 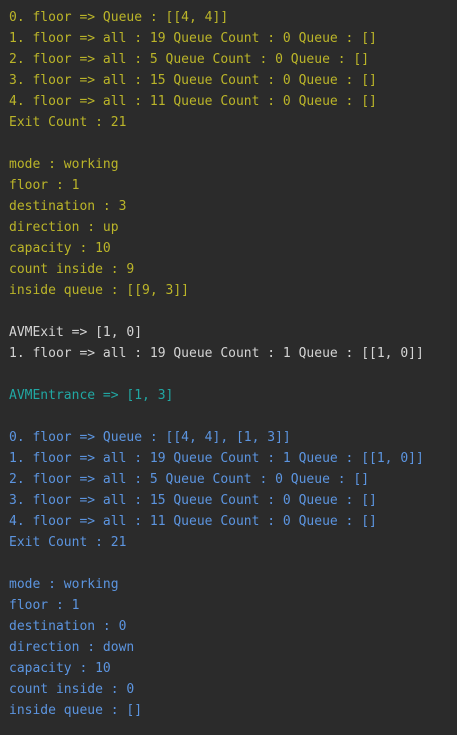 What do you see at coordinates (91, 395) in the screenshot?
I see `console-line: AVMEntrance => [1, 3]` at bounding box center [91, 395].